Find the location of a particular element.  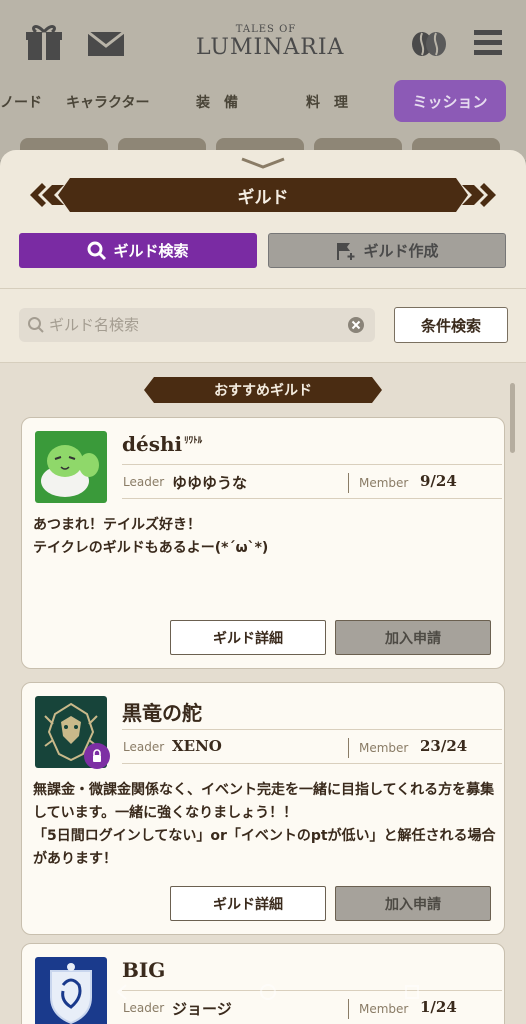

lock-icon is located at coordinates (97, 756).